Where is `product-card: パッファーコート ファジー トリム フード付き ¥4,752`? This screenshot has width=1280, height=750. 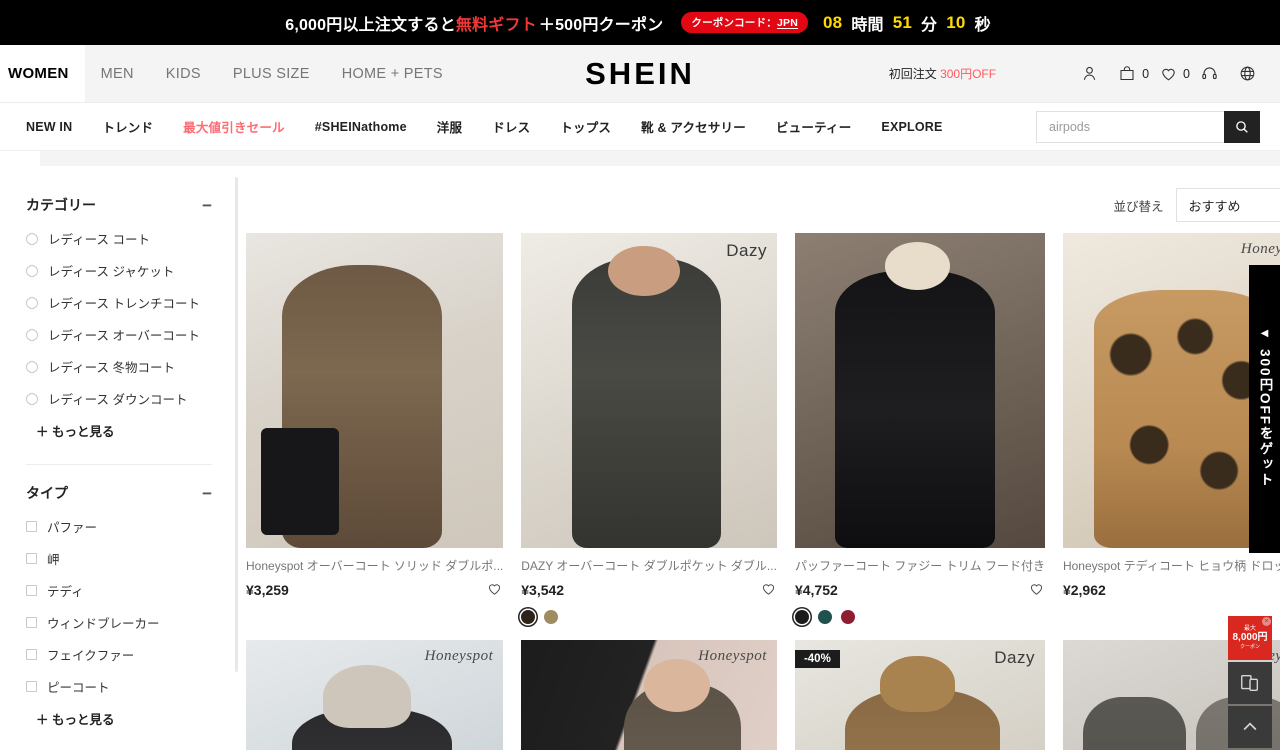
product-card: パッファーコート ファジー トリム フード付き ¥4,752 is located at coordinates (919, 428).